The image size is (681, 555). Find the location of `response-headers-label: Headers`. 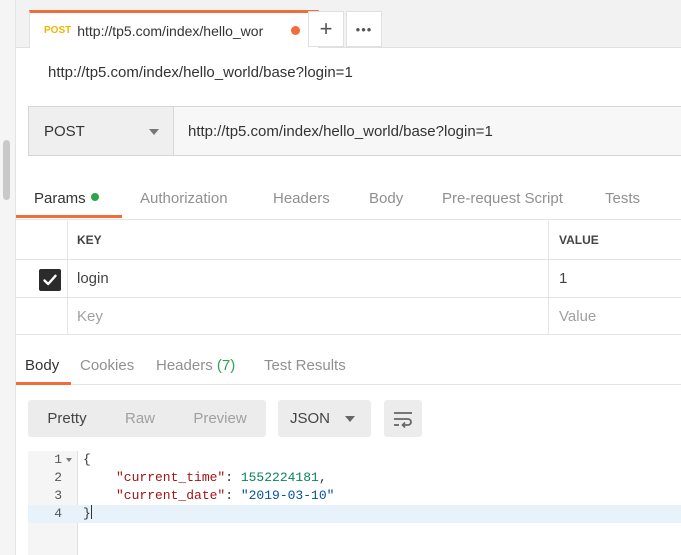

response-headers-label: Headers is located at coordinates (184, 365).